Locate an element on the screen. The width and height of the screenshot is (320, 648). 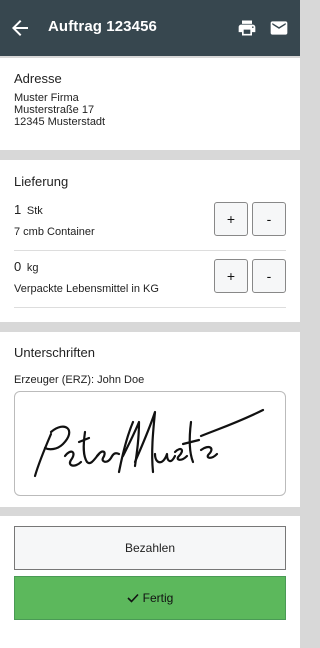
pay-button: Bezahlen is located at coordinates (150, 548).